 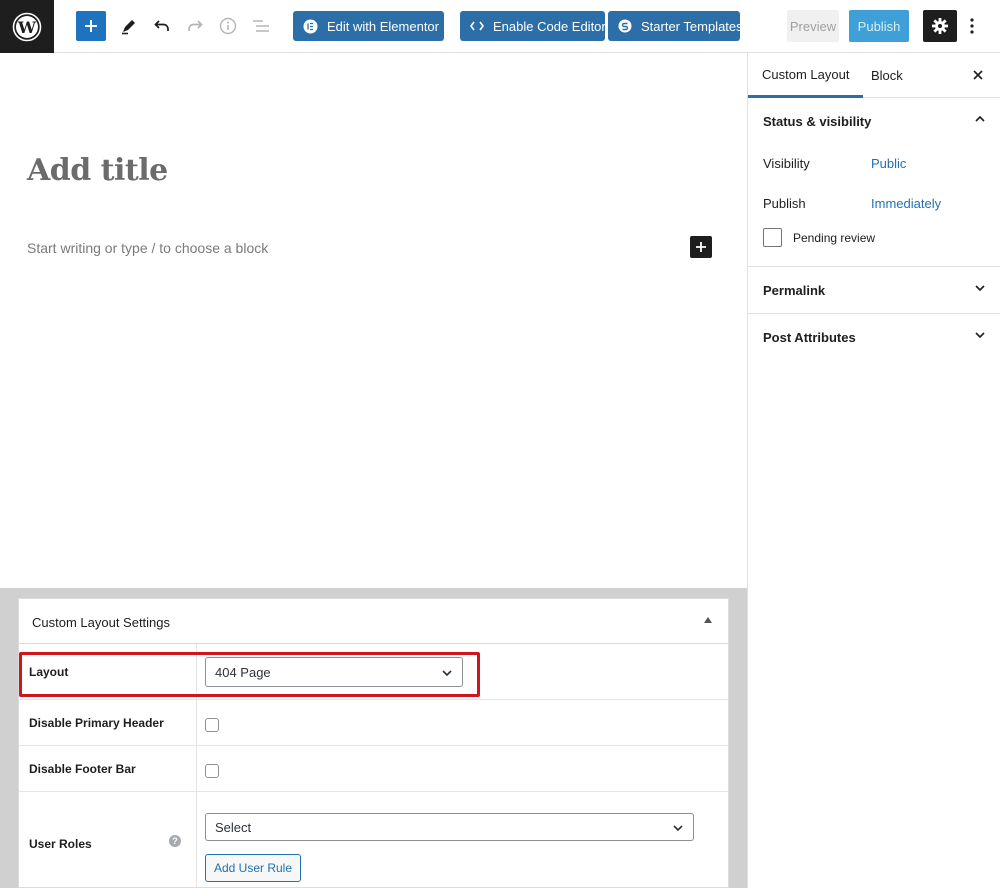 I want to click on list-view-icon, so click(x=261, y=26).